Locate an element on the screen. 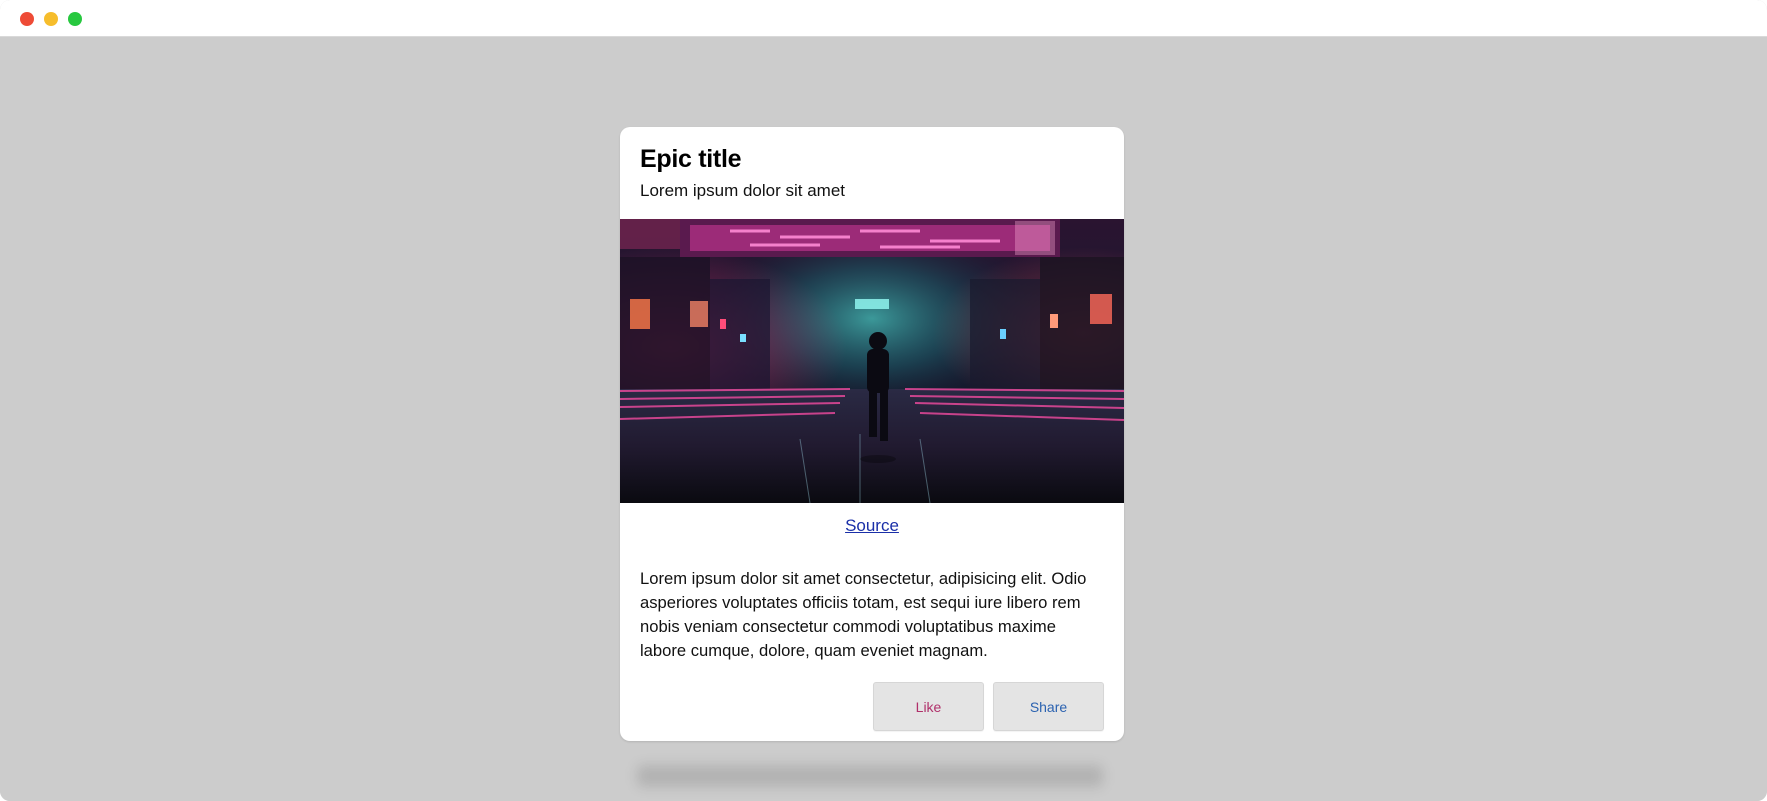 The width and height of the screenshot is (1767, 801). card-title: Epic title is located at coordinates (691, 159).